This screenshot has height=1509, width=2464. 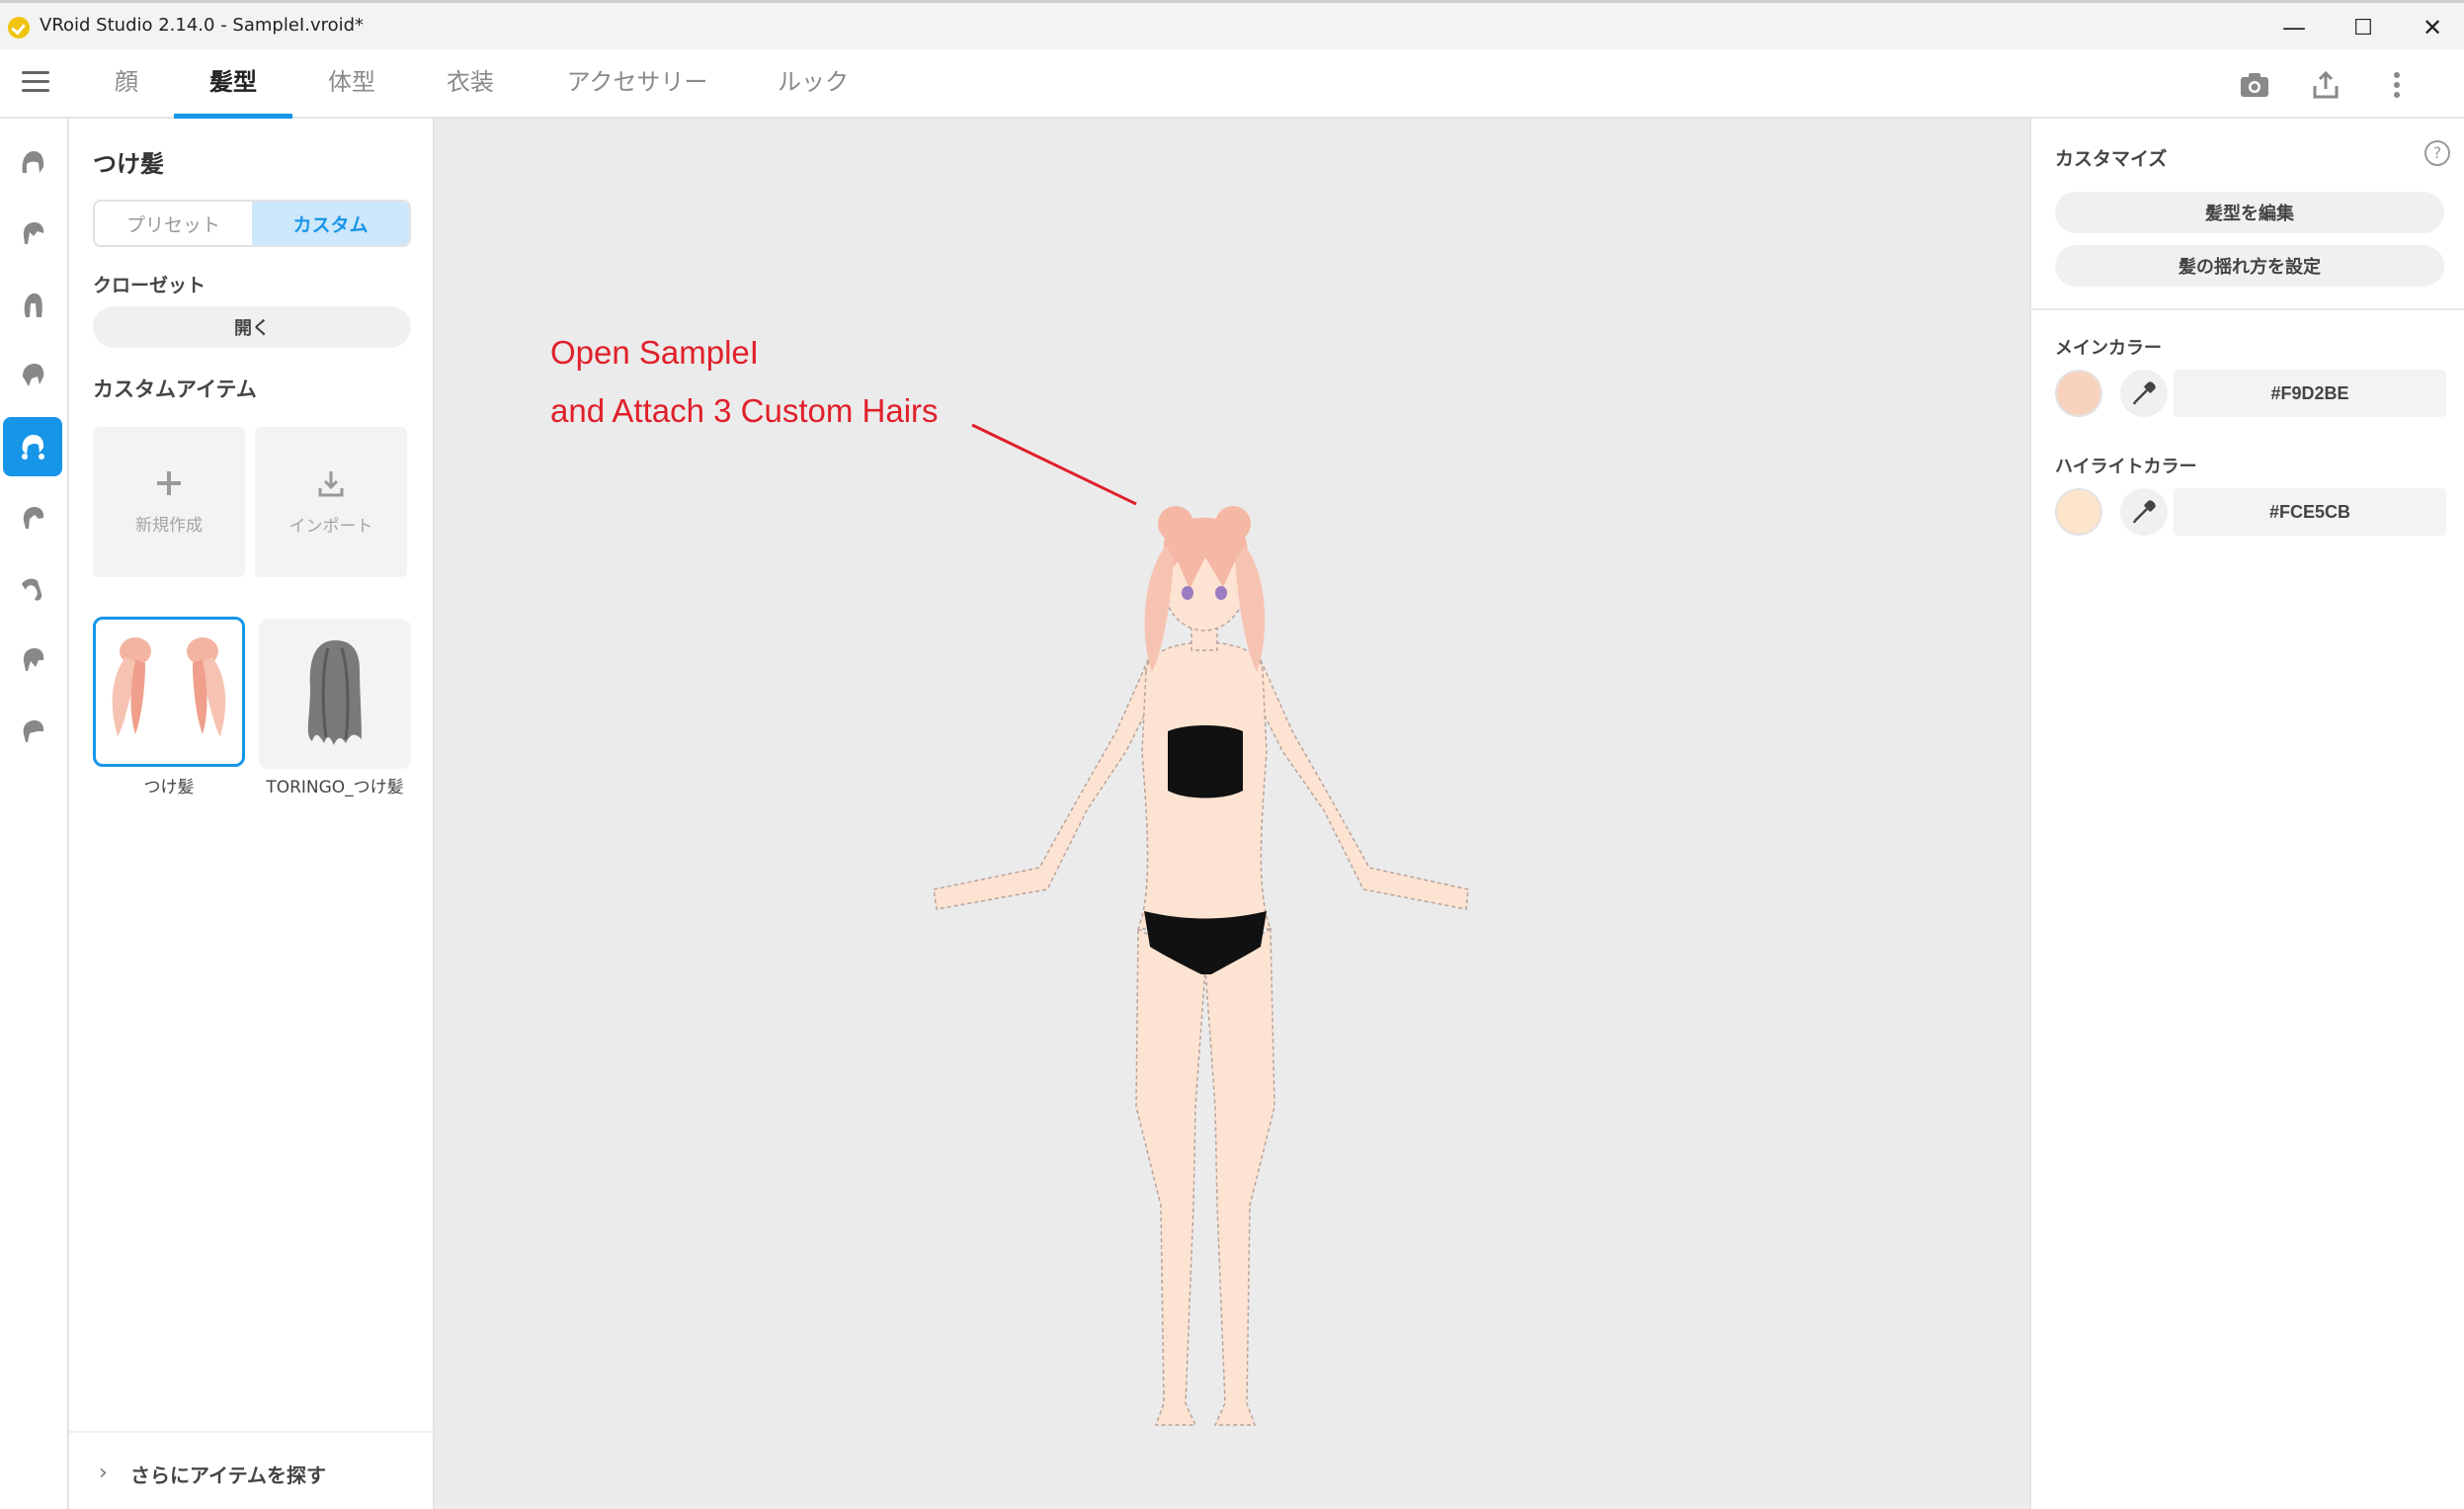 What do you see at coordinates (32, 304) in the screenshot?
I see `rail-back-hair-icon` at bounding box center [32, 304].